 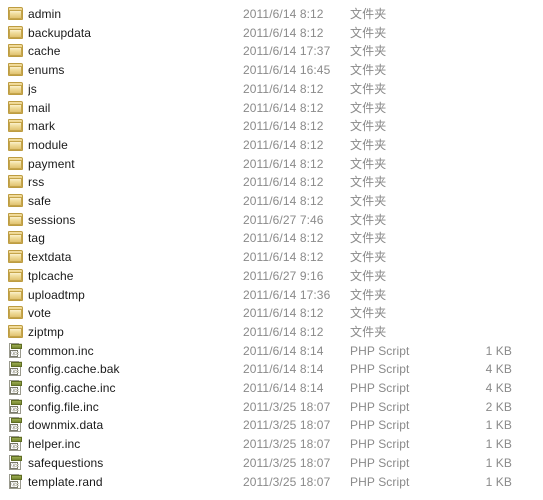 What do you see at coordinates (271, 257) in the screenshot?
I see `file-list-row: textdata 2011/6/14 8:12 文件夹` at bounding box center [271, 257].